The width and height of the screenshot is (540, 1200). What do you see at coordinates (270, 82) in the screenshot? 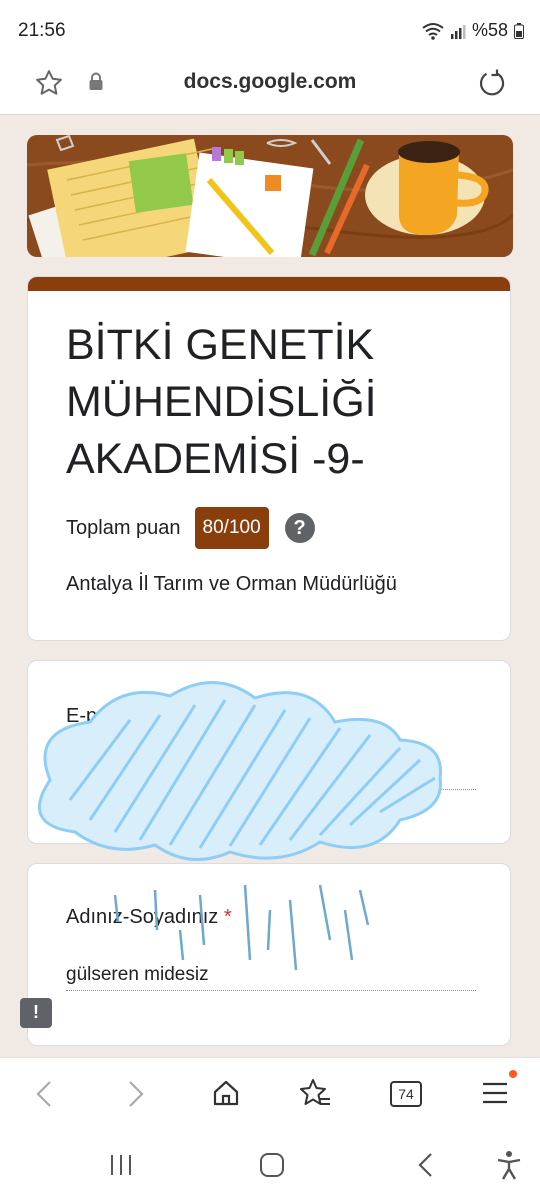
I see `url-text: docs.google.com` at bounding box center [270, 82].